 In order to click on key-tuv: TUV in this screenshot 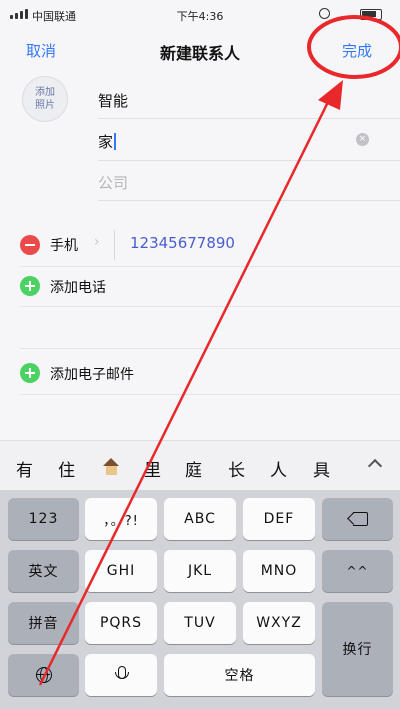, I will do `click(200, 623)`.